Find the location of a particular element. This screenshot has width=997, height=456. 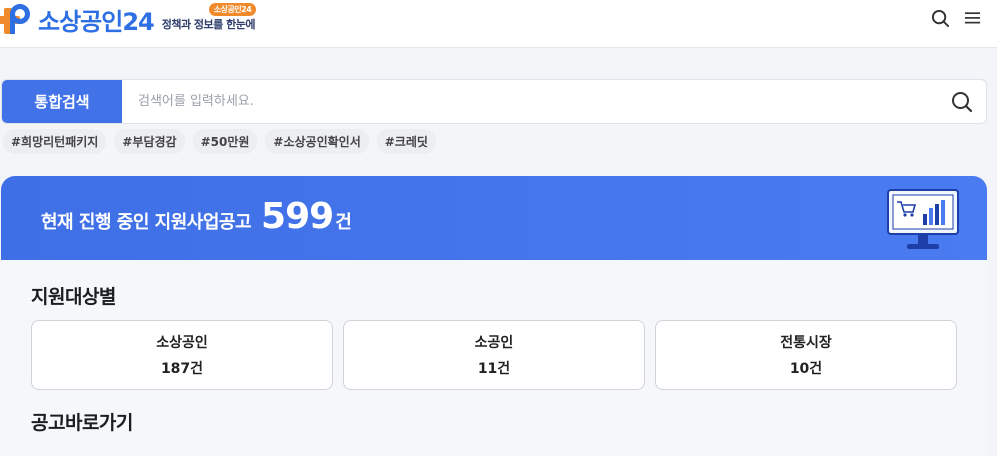

target-card-micro-manufacturer: 소공인 11건 is located at coordinates (494, 355).